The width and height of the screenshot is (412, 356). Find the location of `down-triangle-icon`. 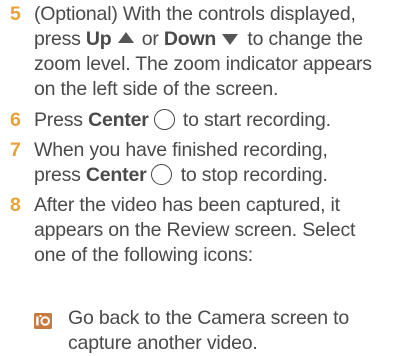

down-triangle-icon is located at coordinates (230, 40).